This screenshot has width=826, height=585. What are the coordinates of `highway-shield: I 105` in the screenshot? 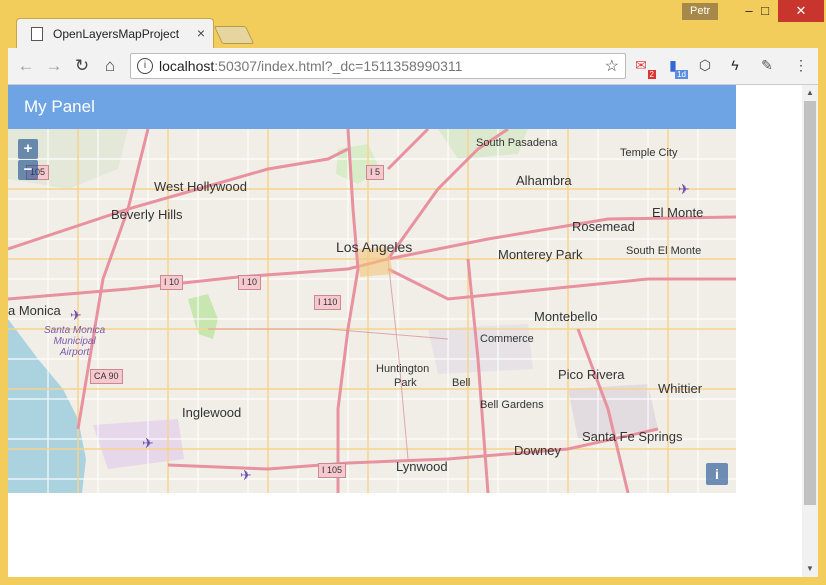 It's located at (332, 470).